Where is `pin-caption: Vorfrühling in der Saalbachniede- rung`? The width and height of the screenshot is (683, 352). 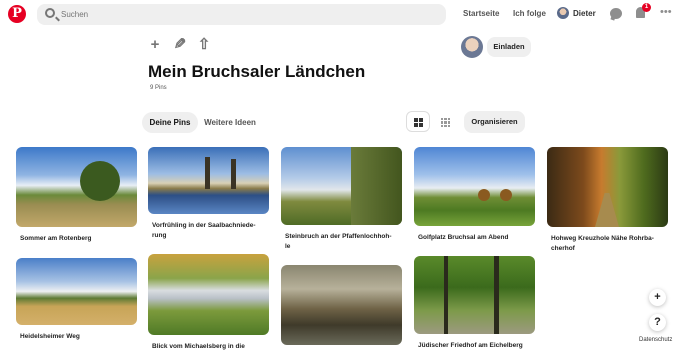
pin-caption: Vorfrühling in der Saalbachniede- rung is located at coordinates (204, 231).